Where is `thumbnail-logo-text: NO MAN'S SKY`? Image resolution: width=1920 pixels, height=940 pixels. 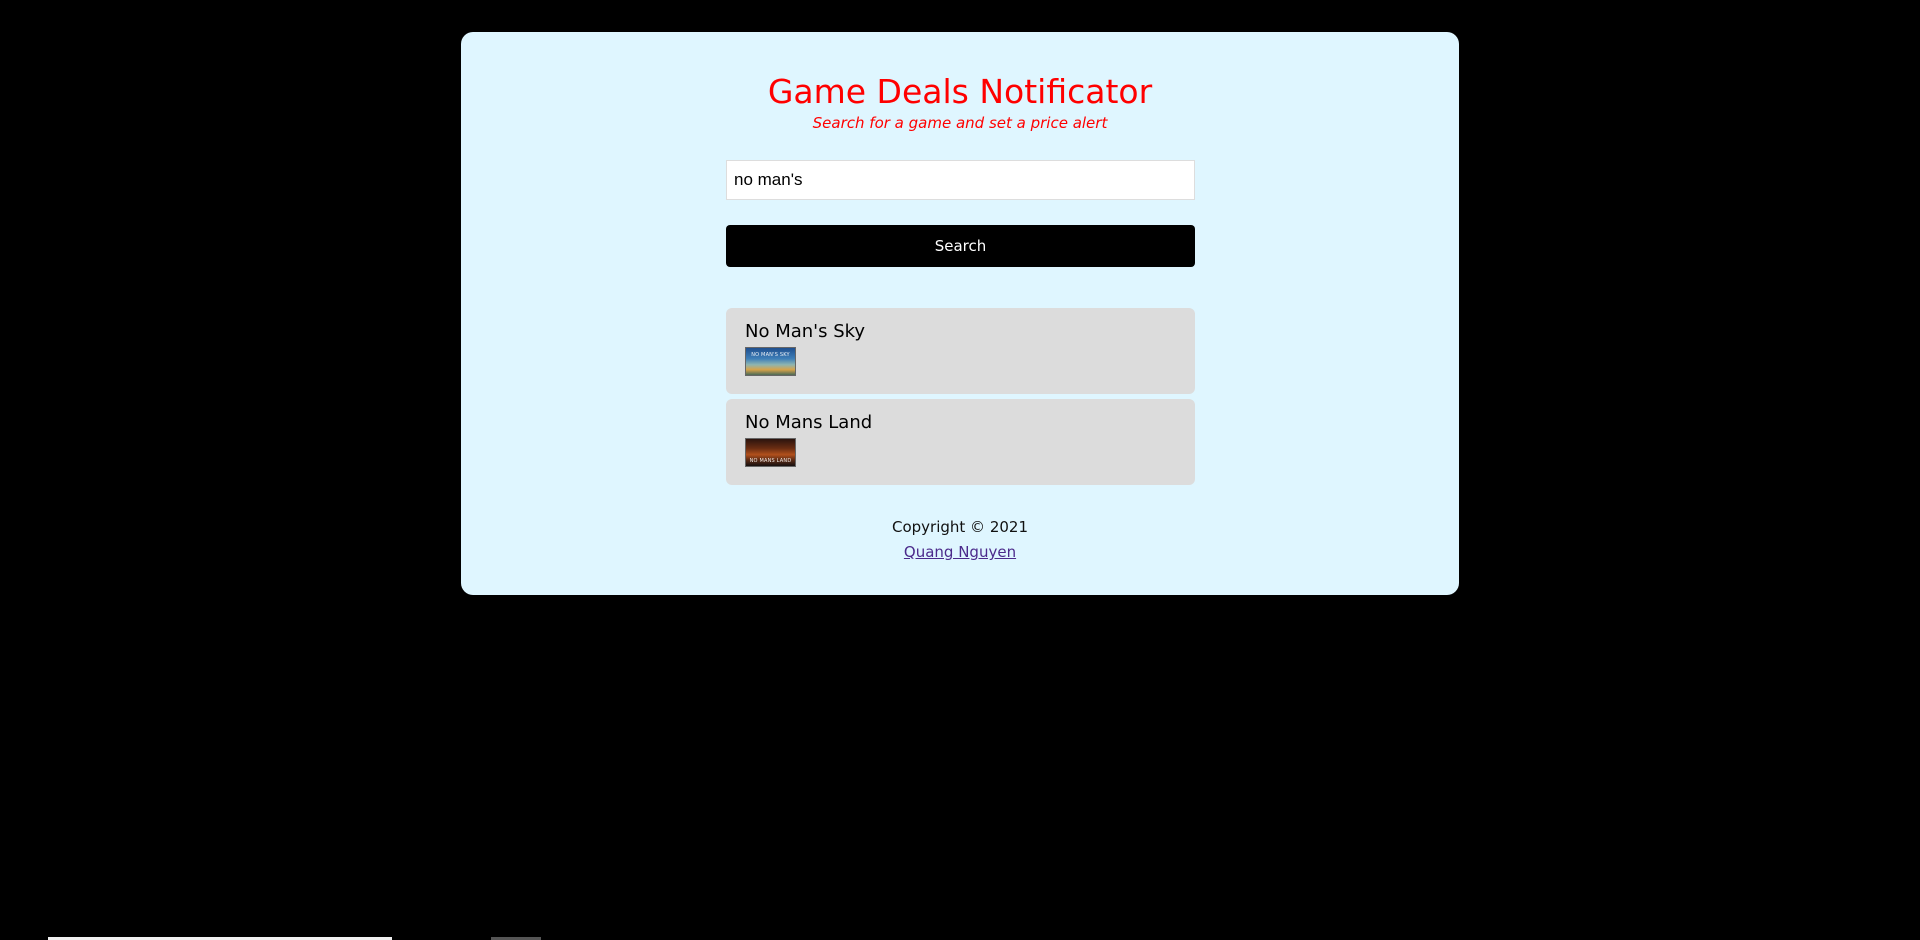
thumbnail-logo-text: NO MAN'S SKY is located at coordinates (770, 355).